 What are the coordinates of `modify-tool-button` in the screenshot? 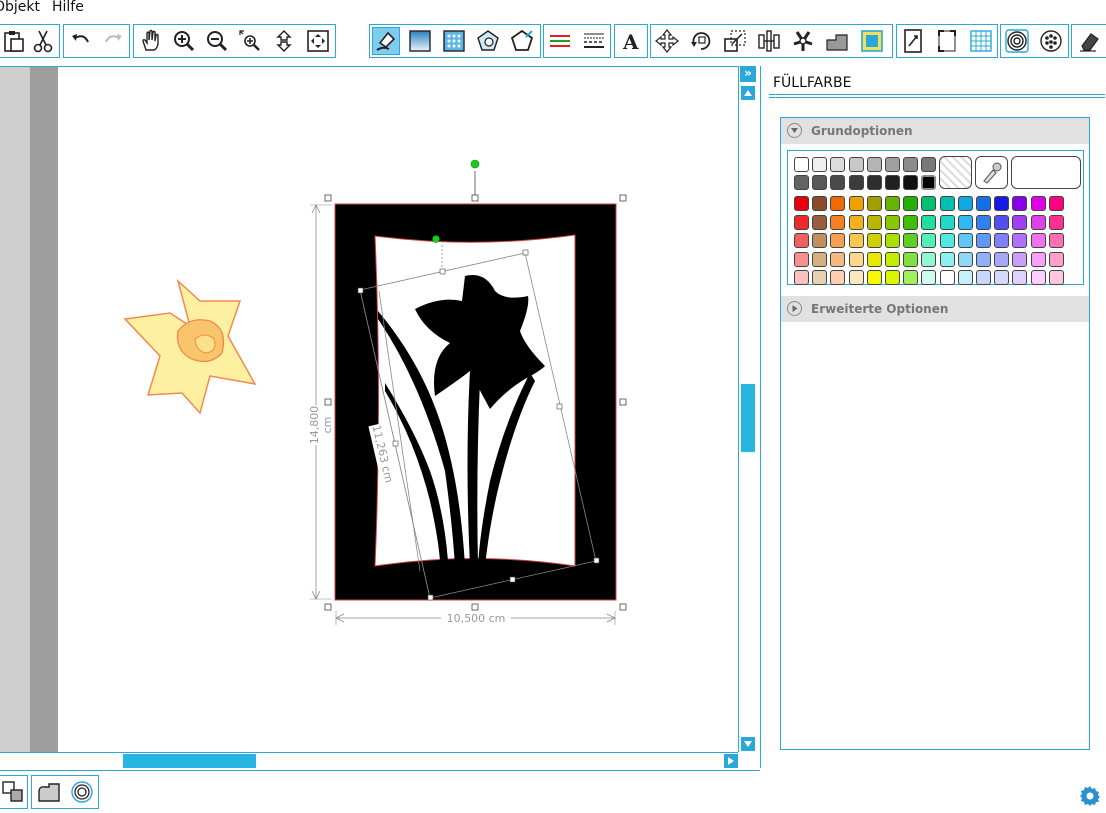 It's located at (837, 41).